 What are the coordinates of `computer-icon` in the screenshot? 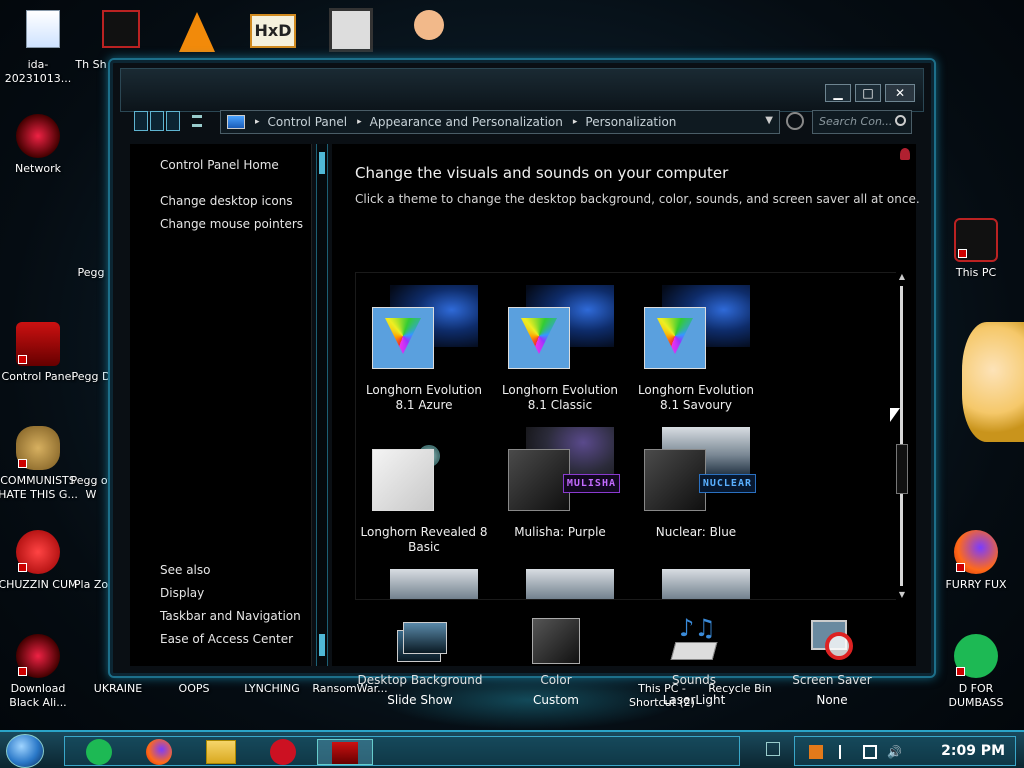 It's located at (976, 240).